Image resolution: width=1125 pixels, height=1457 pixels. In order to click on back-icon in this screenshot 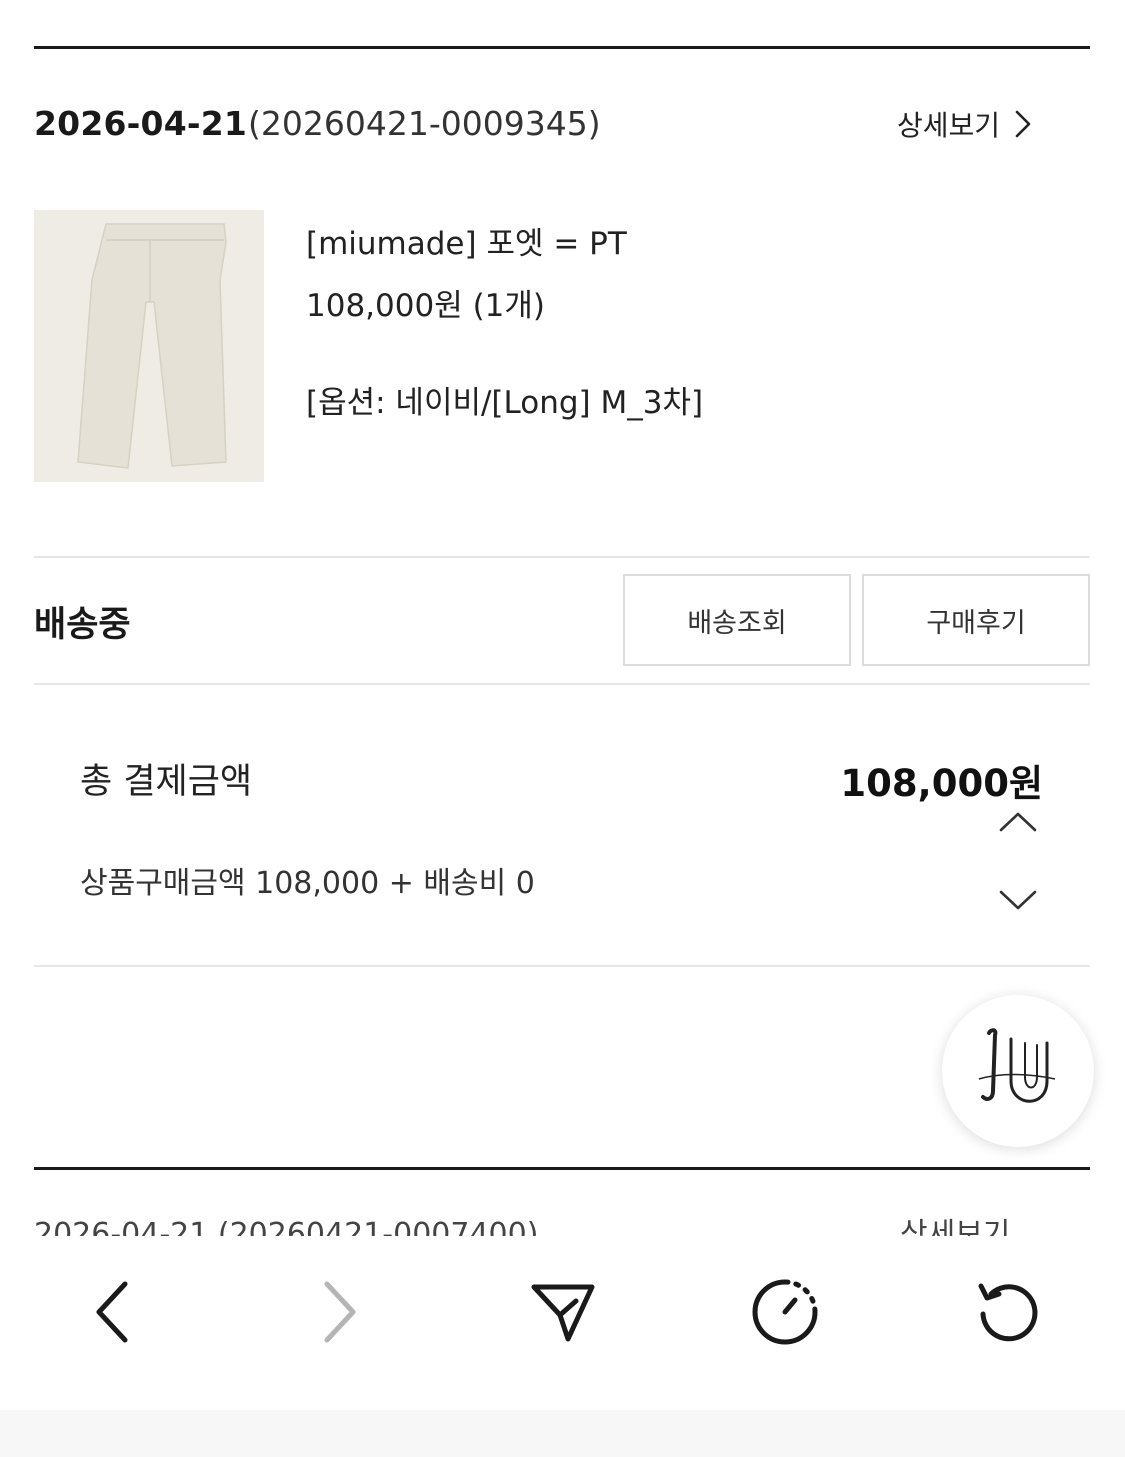, I will do `click(112, 1312)`.